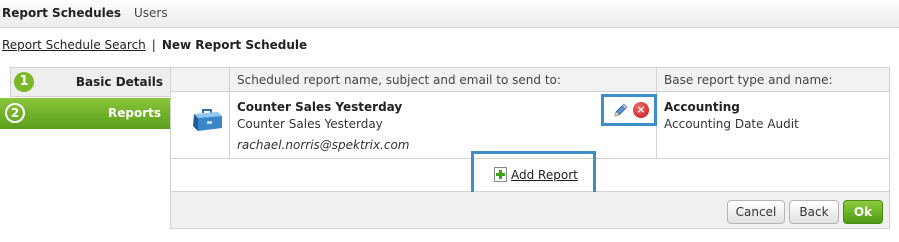 This screenshot has height=242, width=899. Describe the element at coordinates (207, 120) in the screenshot. I see `toolbox-icon` at that location.